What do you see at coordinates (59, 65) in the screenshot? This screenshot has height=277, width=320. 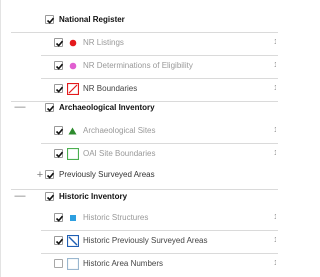 I see `layer-checkbox-nr-determinations` at bounding box center [59, 65].